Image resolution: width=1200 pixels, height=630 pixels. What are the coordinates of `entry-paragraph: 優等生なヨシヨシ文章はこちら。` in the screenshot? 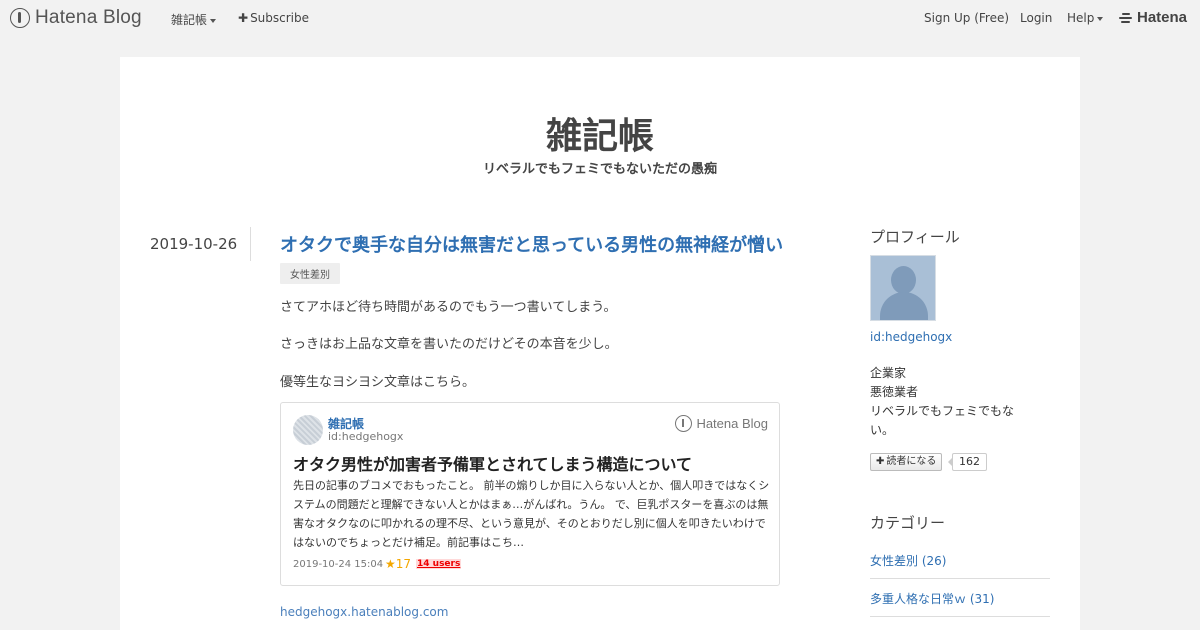 It's located at (378, 382).